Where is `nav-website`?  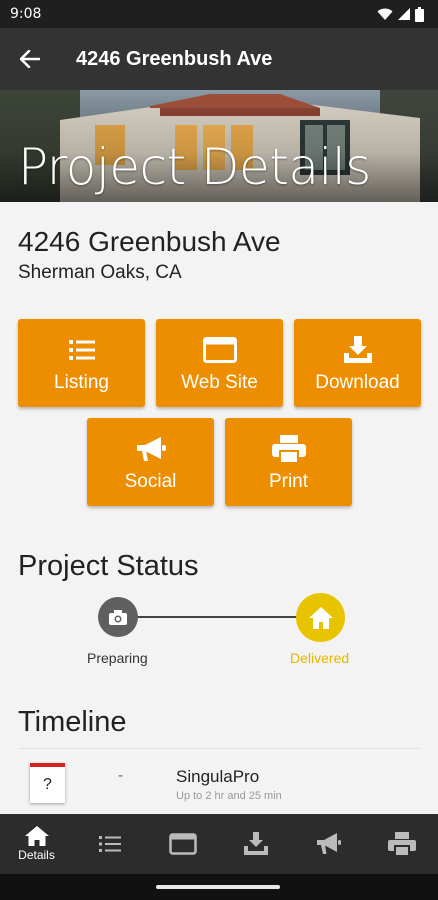
nav-website is located at coordinates (182, 844).